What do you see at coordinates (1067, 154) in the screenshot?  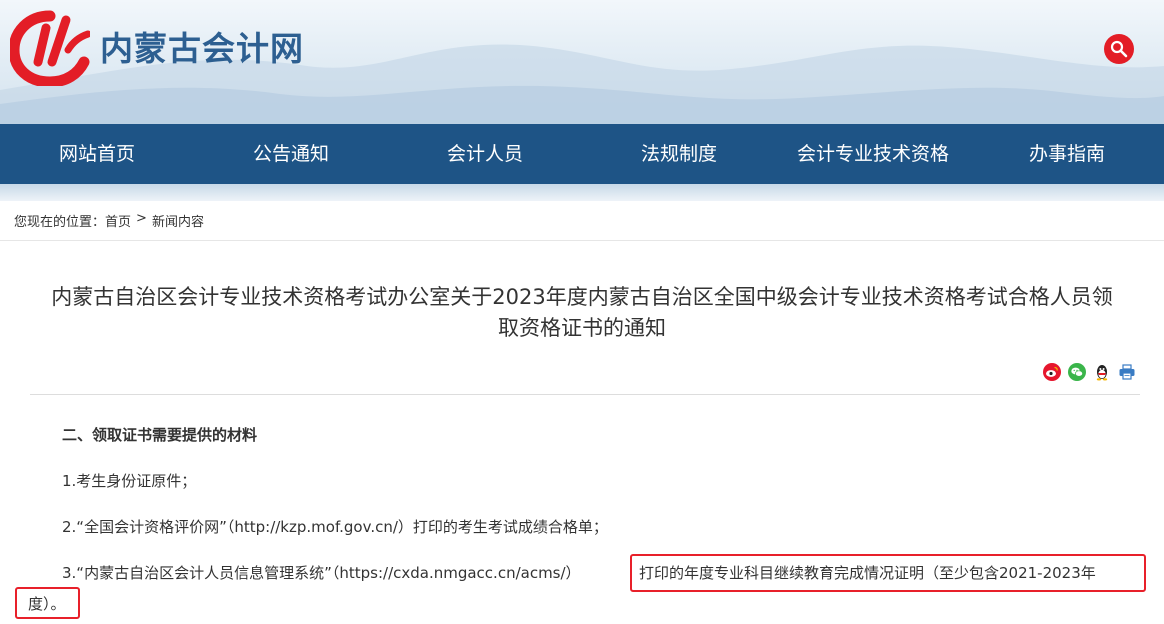 I see `nav-item-guide: 办事指南` at bounding box center [1067, 154].